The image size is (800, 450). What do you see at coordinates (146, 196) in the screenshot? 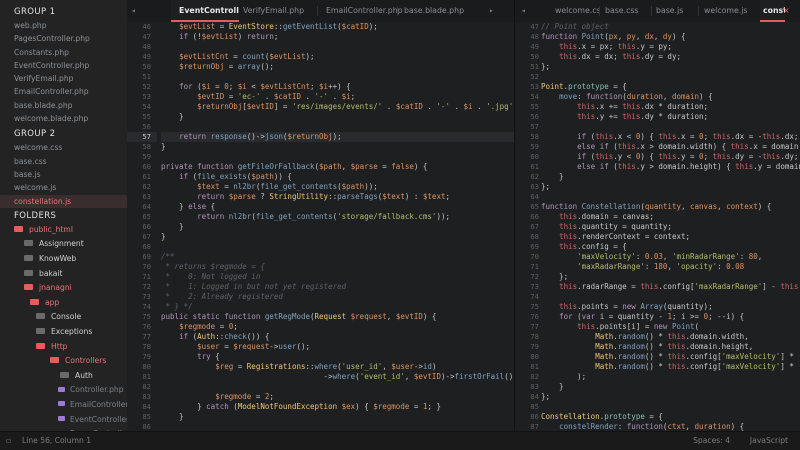
I see `line-number: 63` at bounding box center [146, 196].